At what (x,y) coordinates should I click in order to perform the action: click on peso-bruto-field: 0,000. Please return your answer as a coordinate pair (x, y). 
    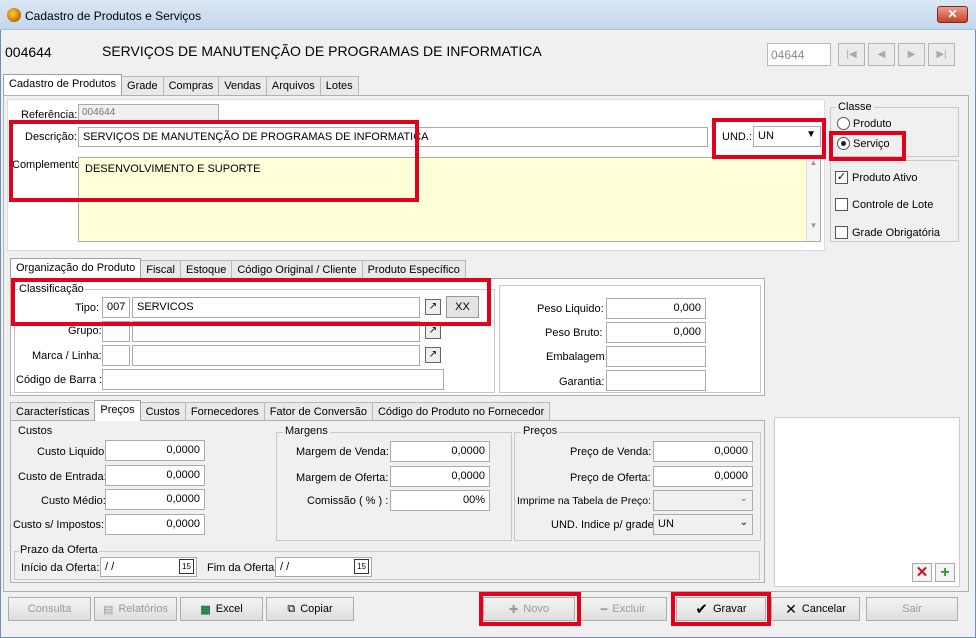
    Looking at the image, I should click on (656, 332).